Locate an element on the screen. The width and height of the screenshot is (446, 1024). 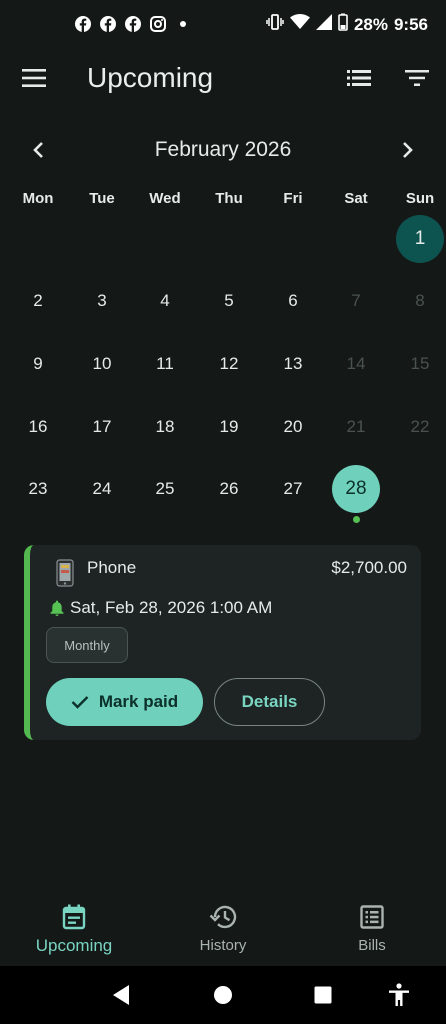
accessibility-button is located at coordinates (399, 995).